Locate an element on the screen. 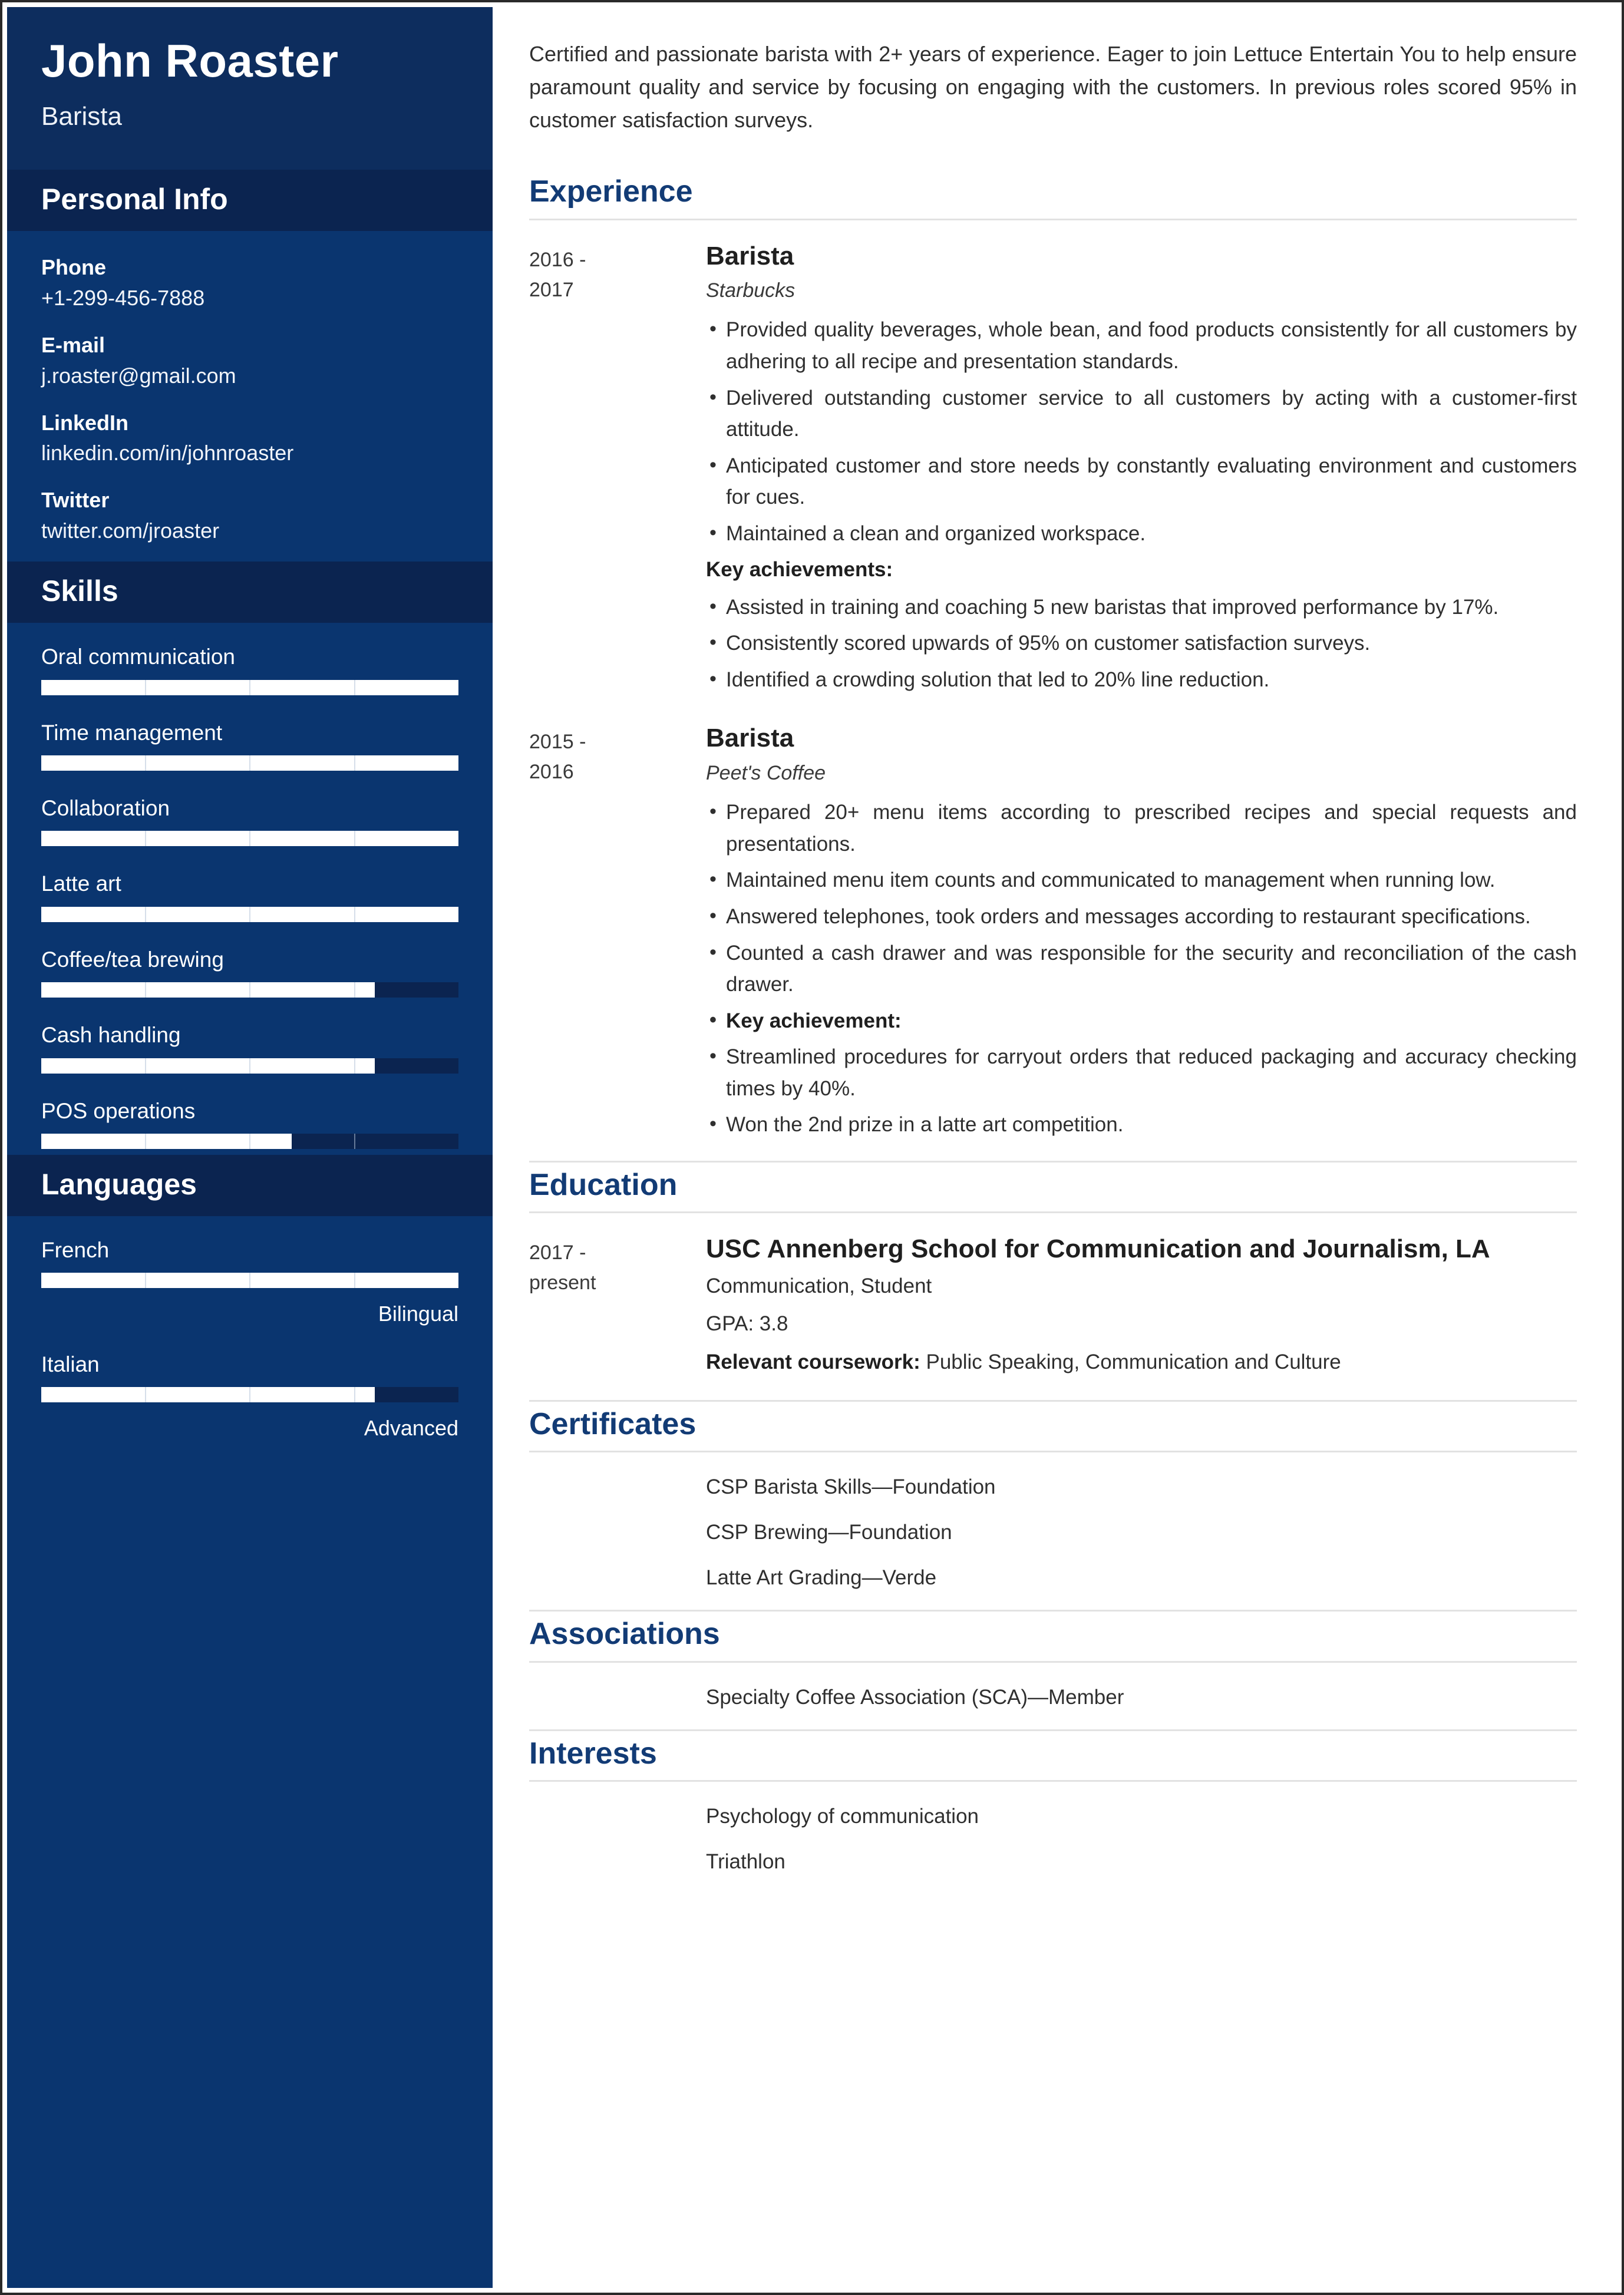 The height and width of the screenshot is (2295, 1624). contact-item-phone: Phone +1-299-456-7888 is located at coordinates (249, 283).